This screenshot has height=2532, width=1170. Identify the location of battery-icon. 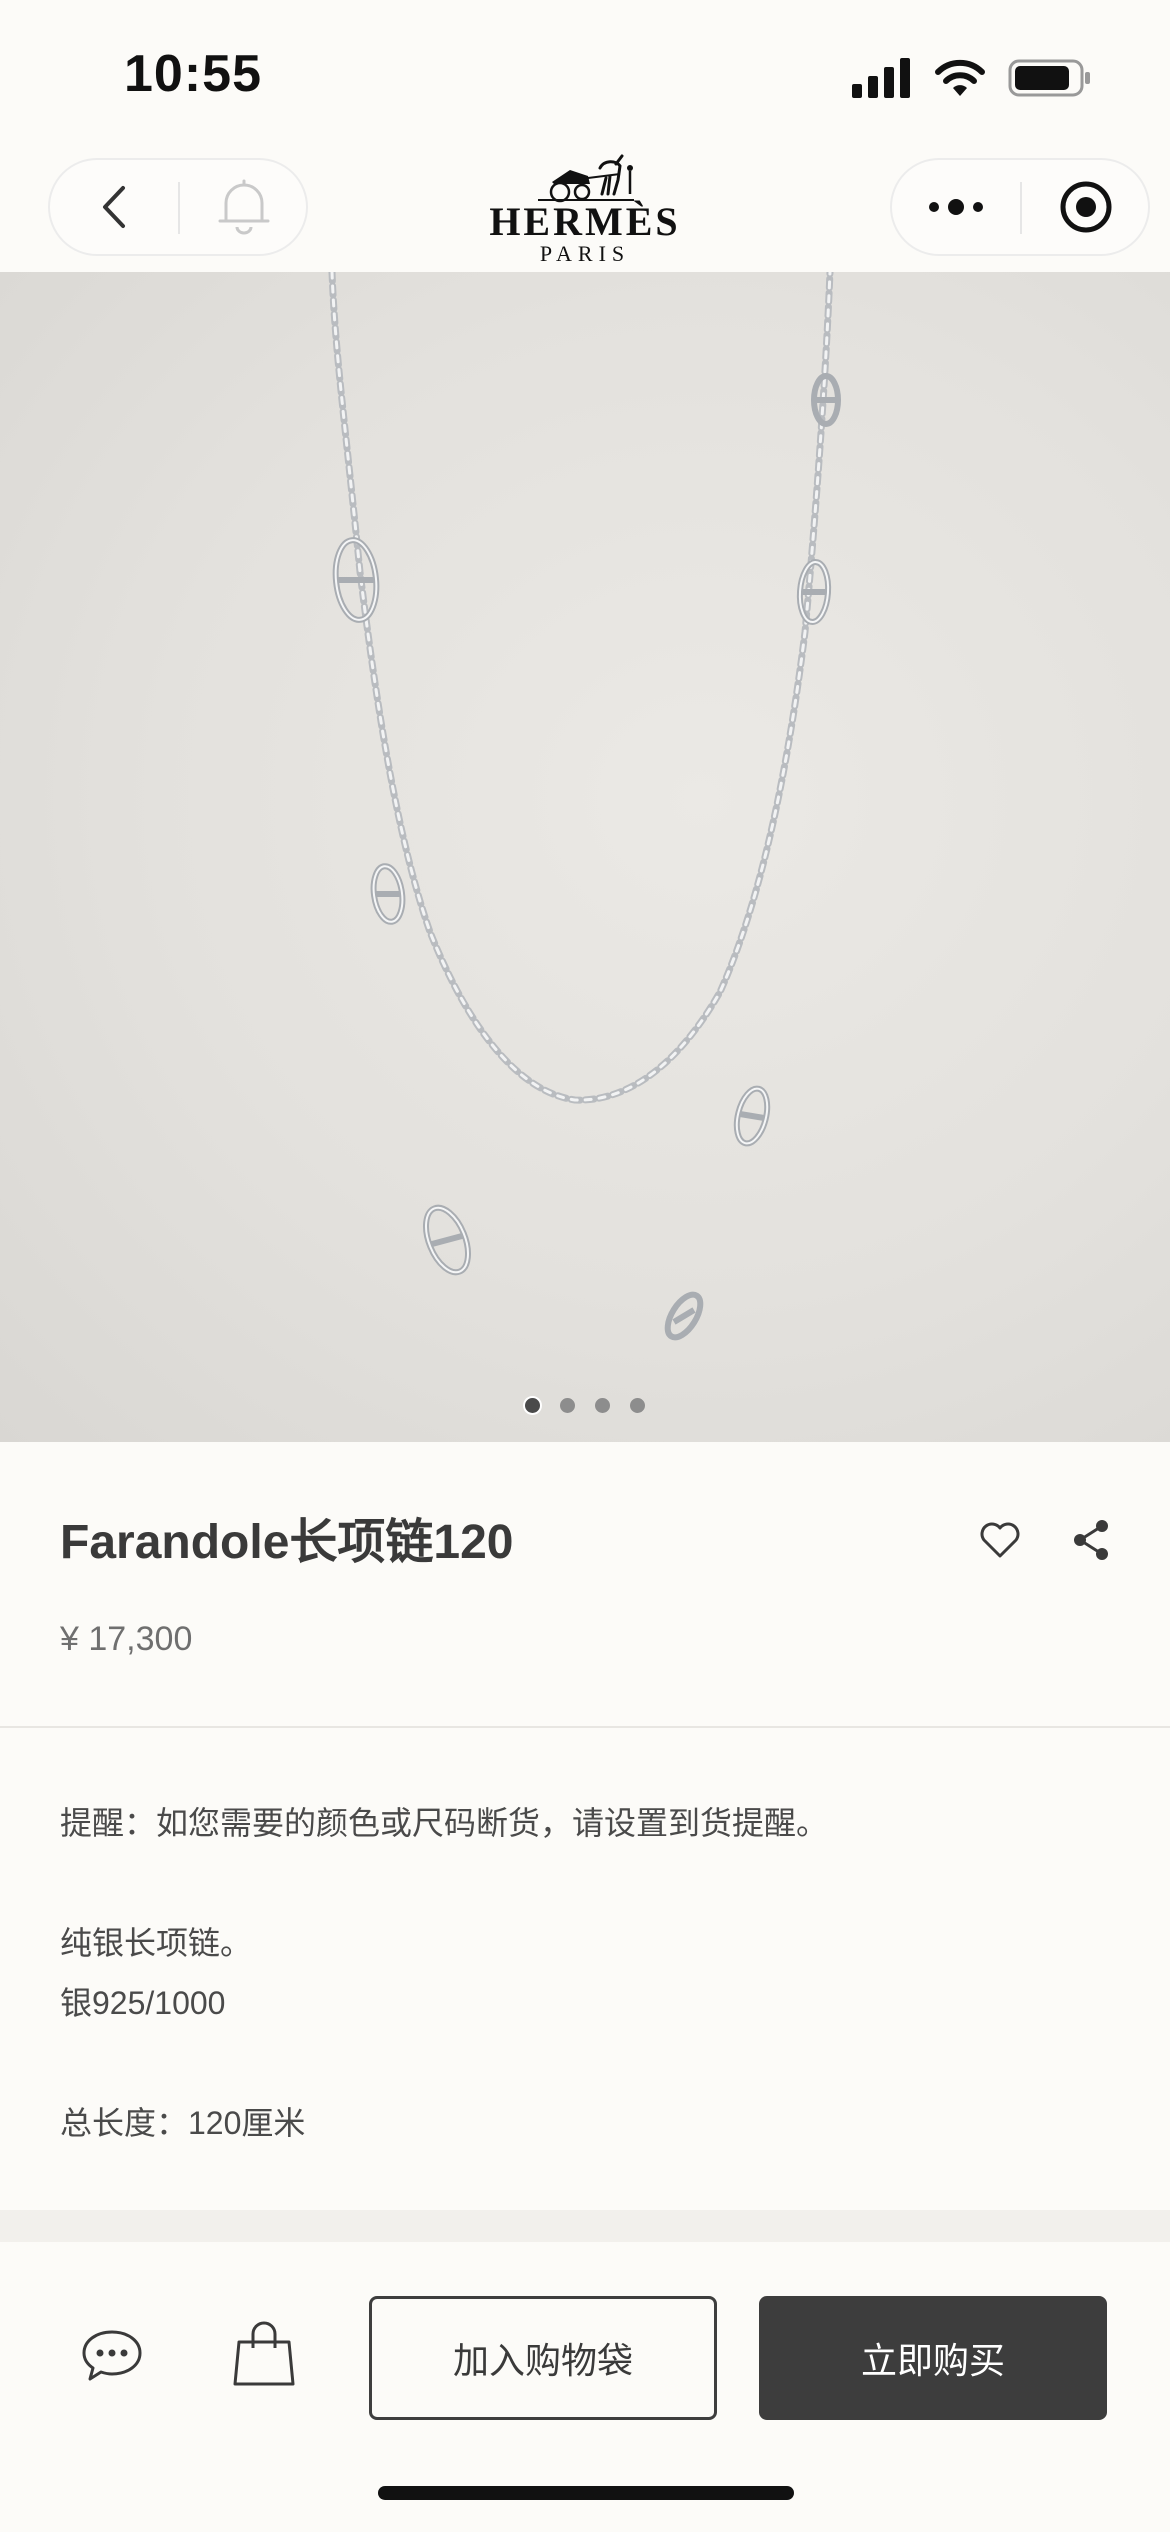
(1049, 78).